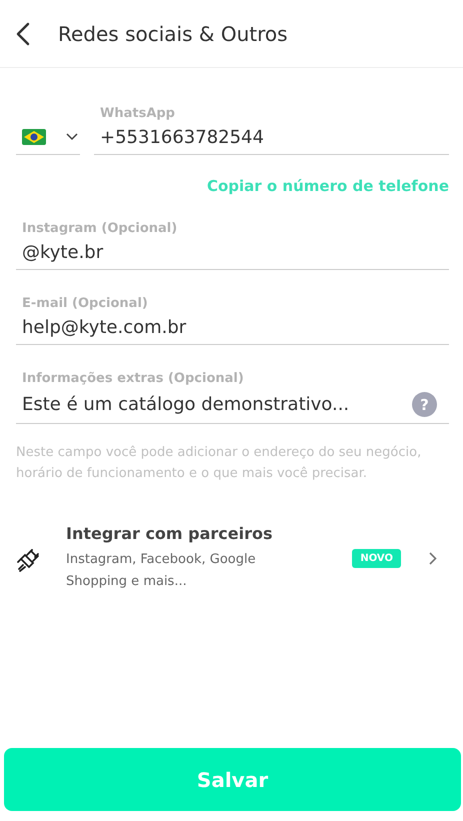 Image resolution: width=463 pixels, height=821 pixels. What do you see at coordinates (173, 34) in the screenshot?
I see `page-title: Redes sociais & Outros` at bounding box center [173, 34].